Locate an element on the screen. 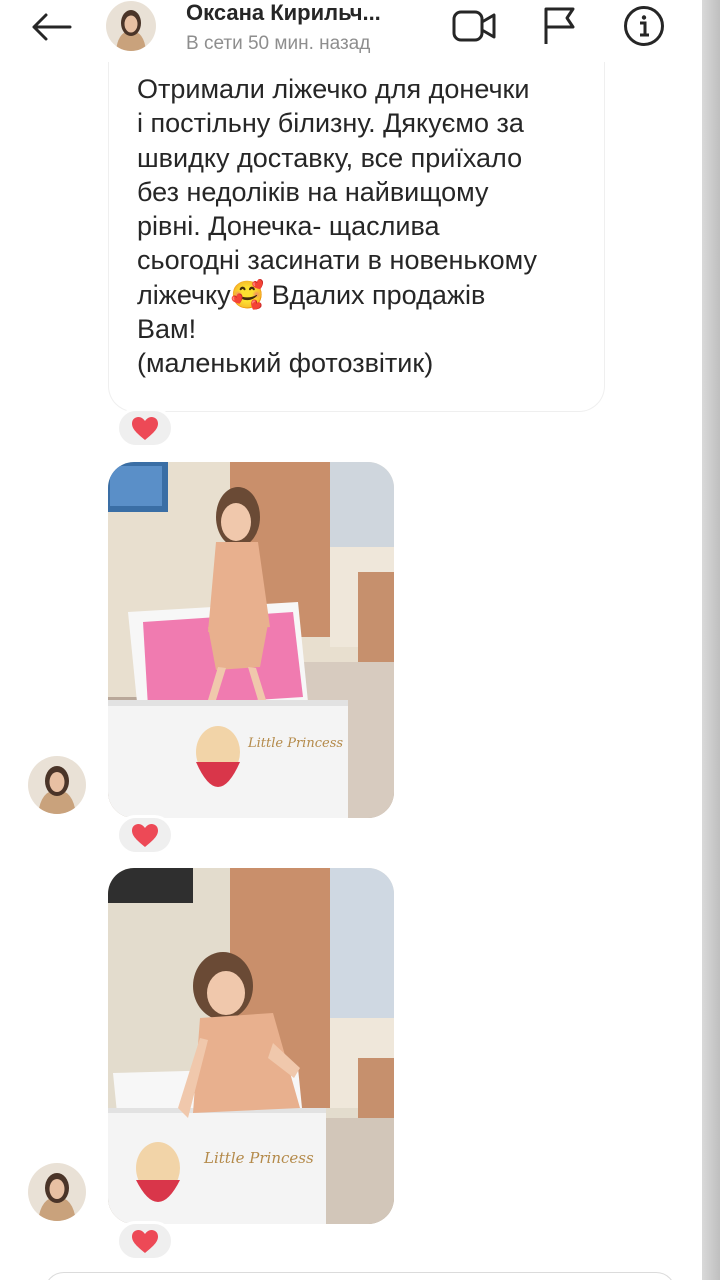 This screenshot has height=1280, width=720. photo-message-2: Little Princess is located at coordinates (251, 1046).